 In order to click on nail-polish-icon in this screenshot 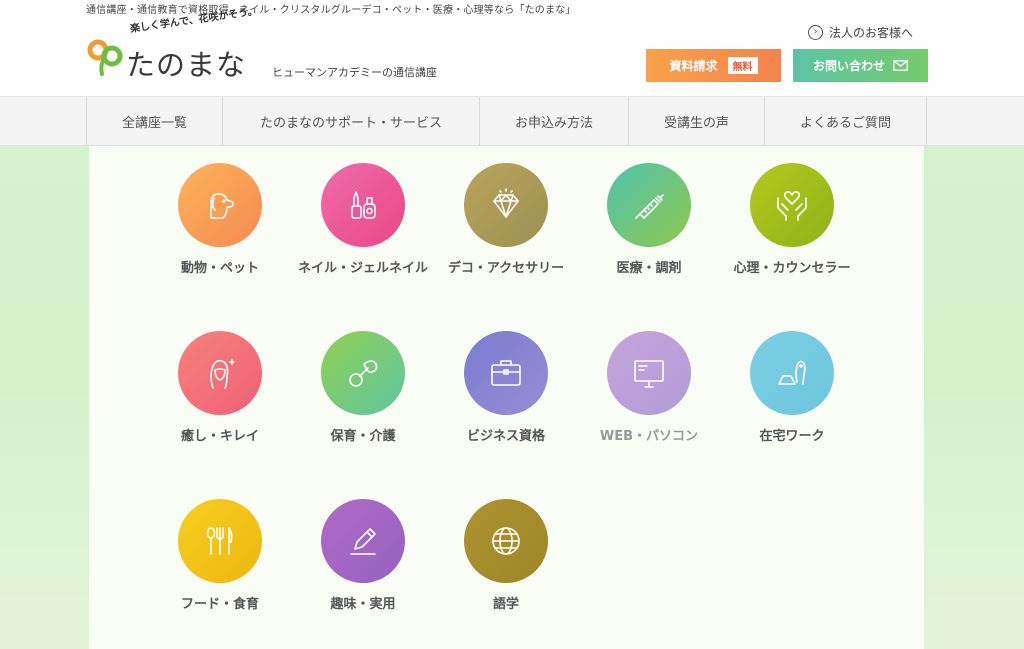, I will do `click(363, 205)`.